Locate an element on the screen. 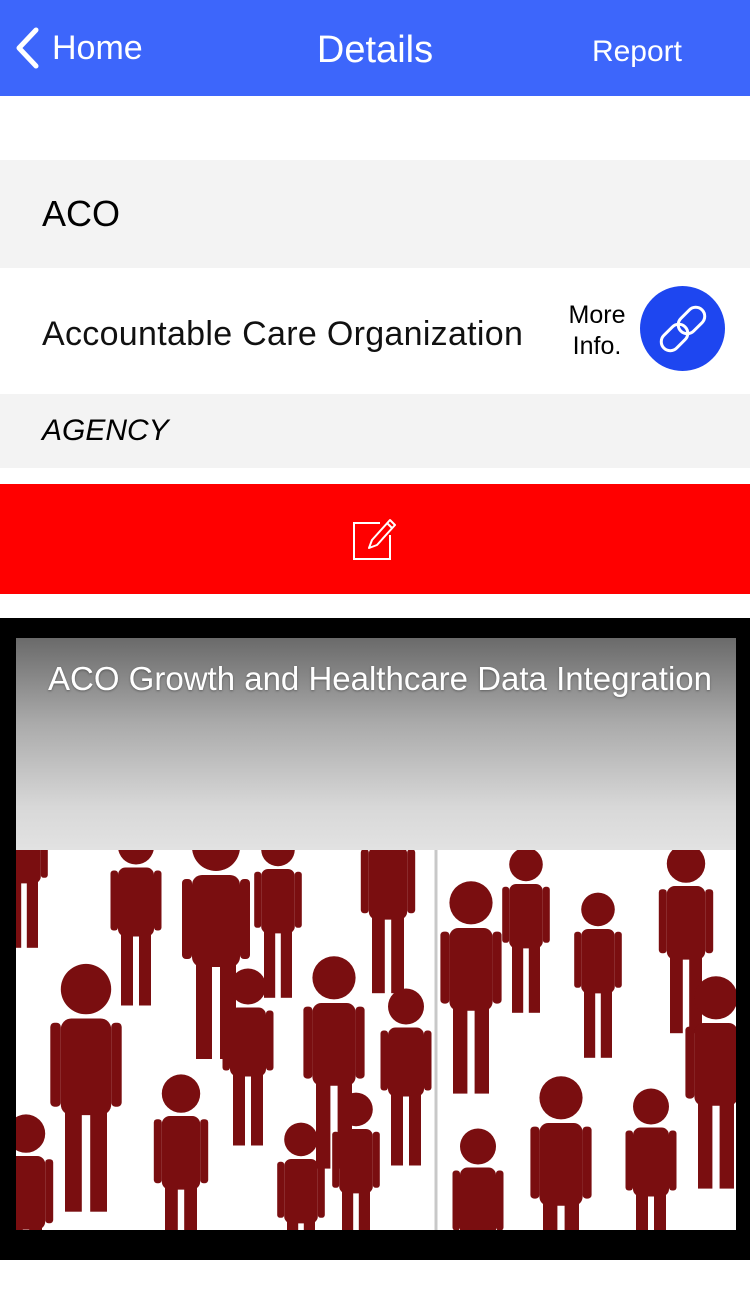 This screenshot has width=750, height=1302. acronym-row: ACO is located at coordinates (375, 214).